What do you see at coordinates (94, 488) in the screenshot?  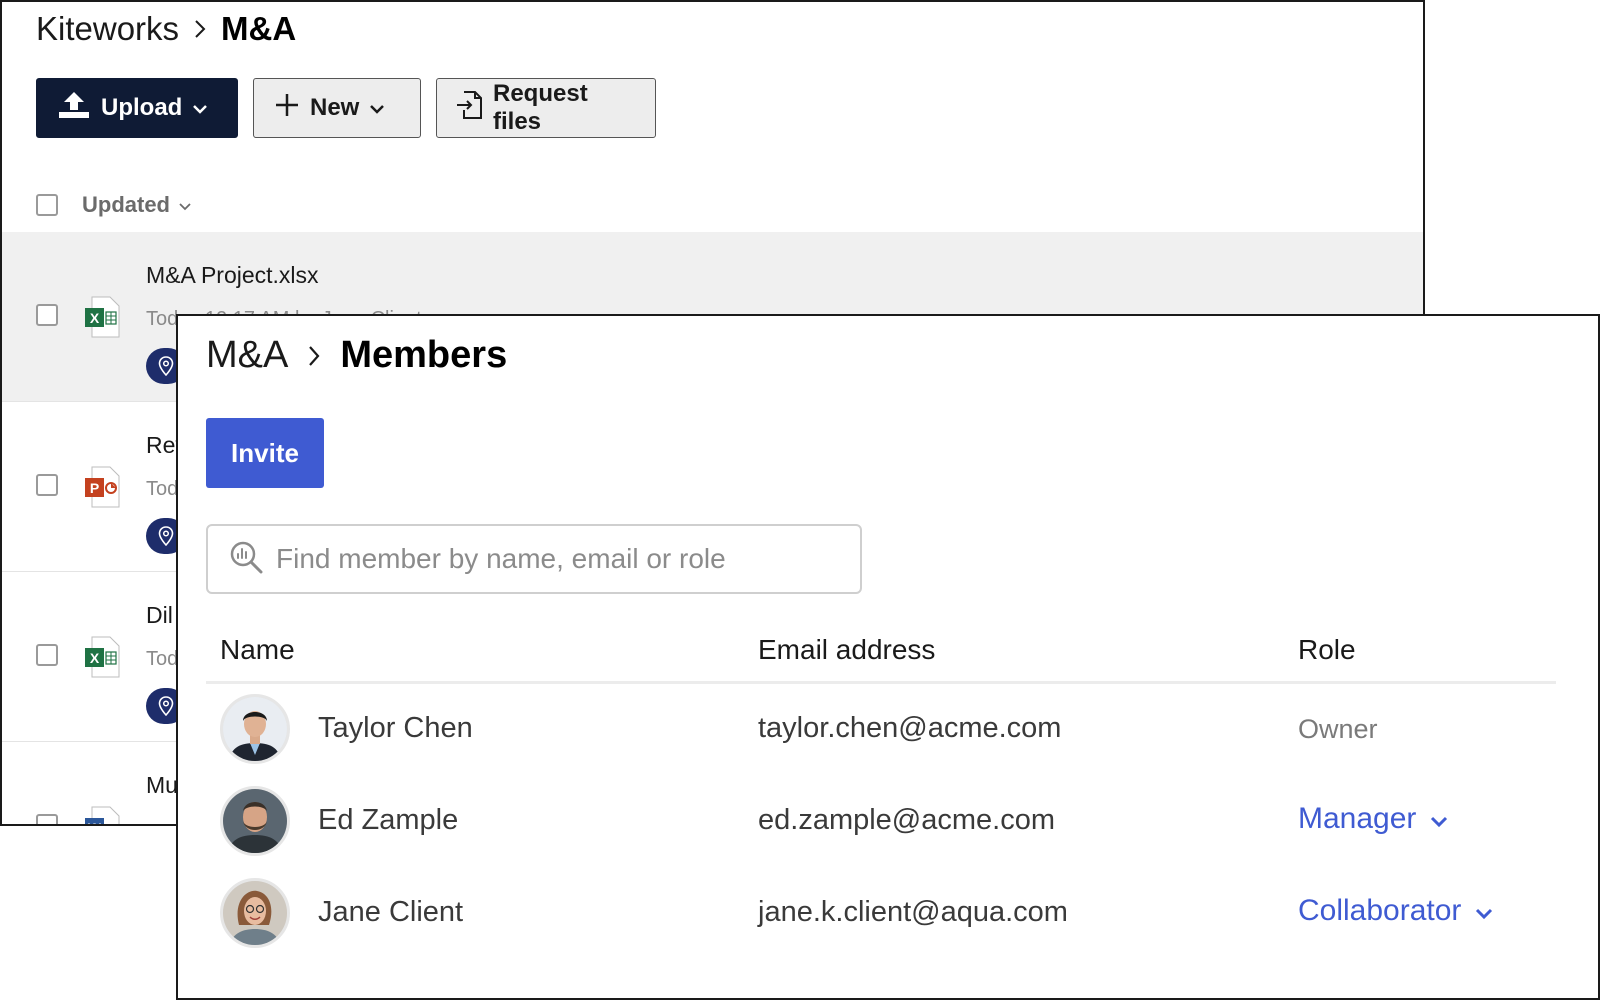 I see `svg-text: P` at bounding box center [94, 488].